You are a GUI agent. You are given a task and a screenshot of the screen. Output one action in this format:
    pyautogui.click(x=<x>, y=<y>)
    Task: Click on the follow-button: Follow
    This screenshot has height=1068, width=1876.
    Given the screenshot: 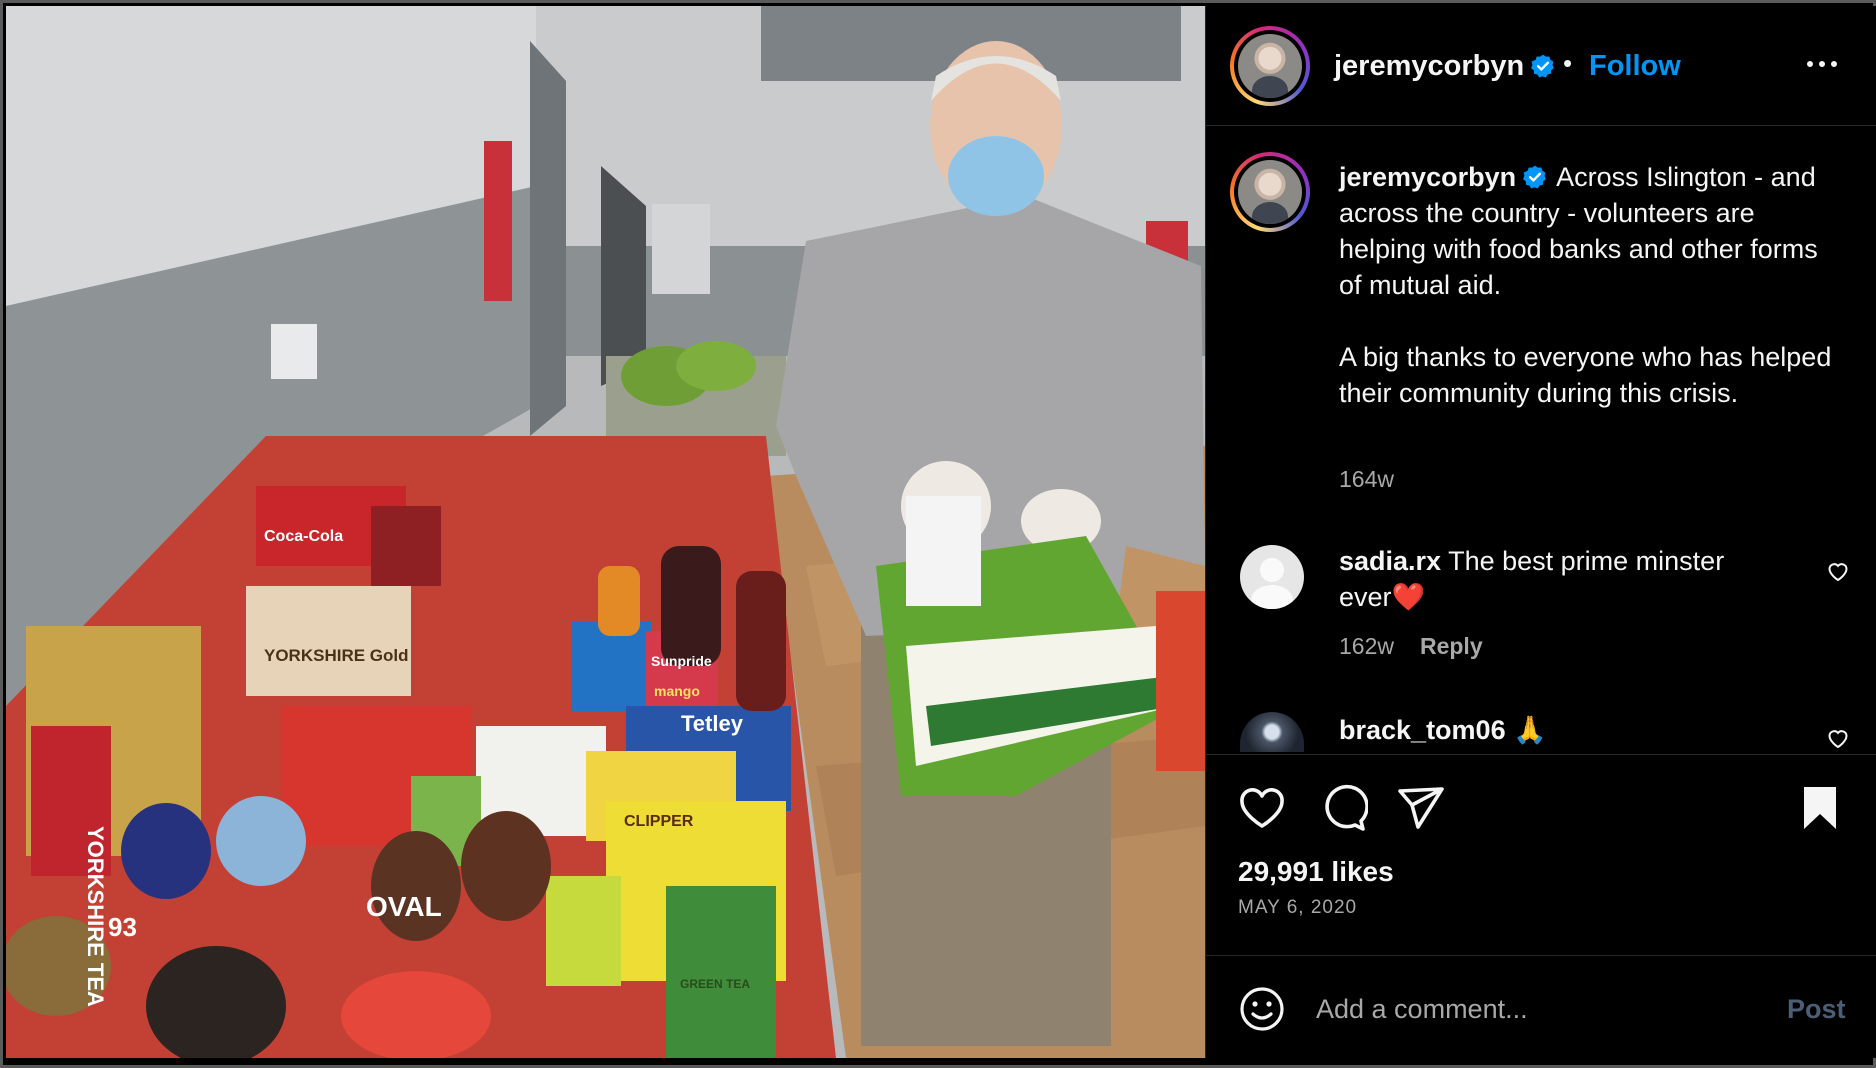 What is the action you would take?
    pyautogui.click(x=1635, y=66)
    